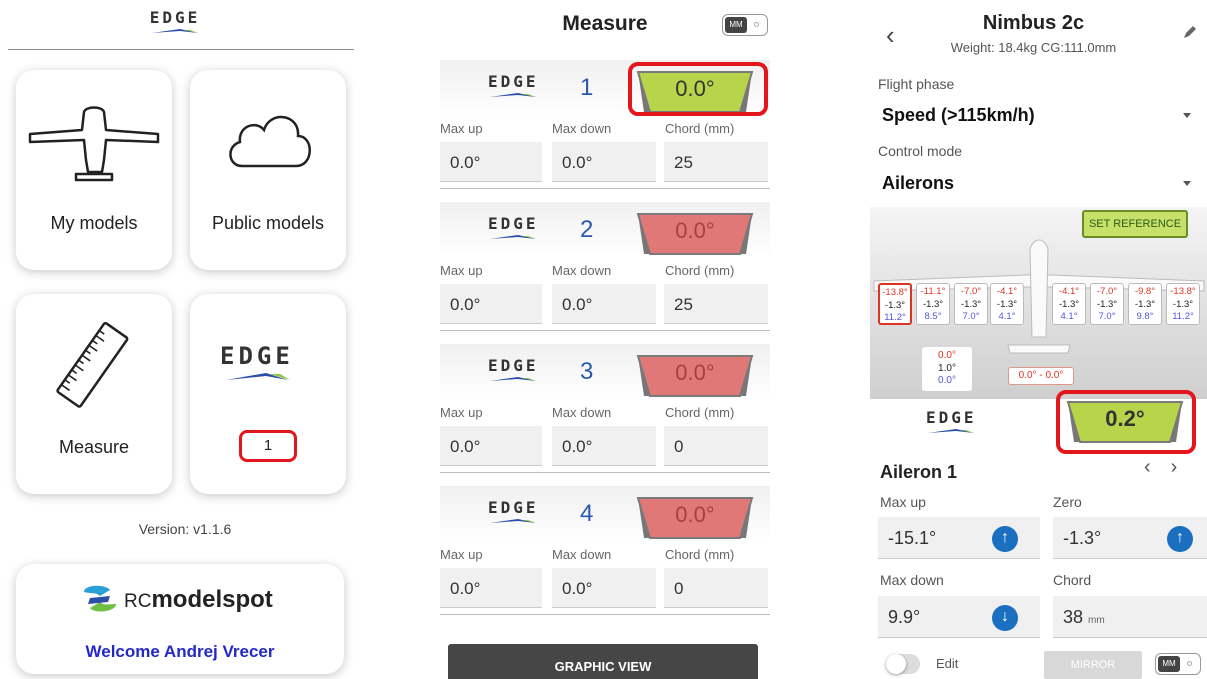  I want to click on rcmodelspot-brand: RCmodelspot, so click(198, 599).